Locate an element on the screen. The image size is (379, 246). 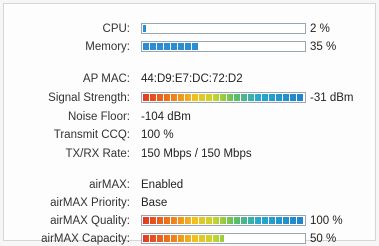
airmax-quality-bar-fill is located at coordinates (223, 220).